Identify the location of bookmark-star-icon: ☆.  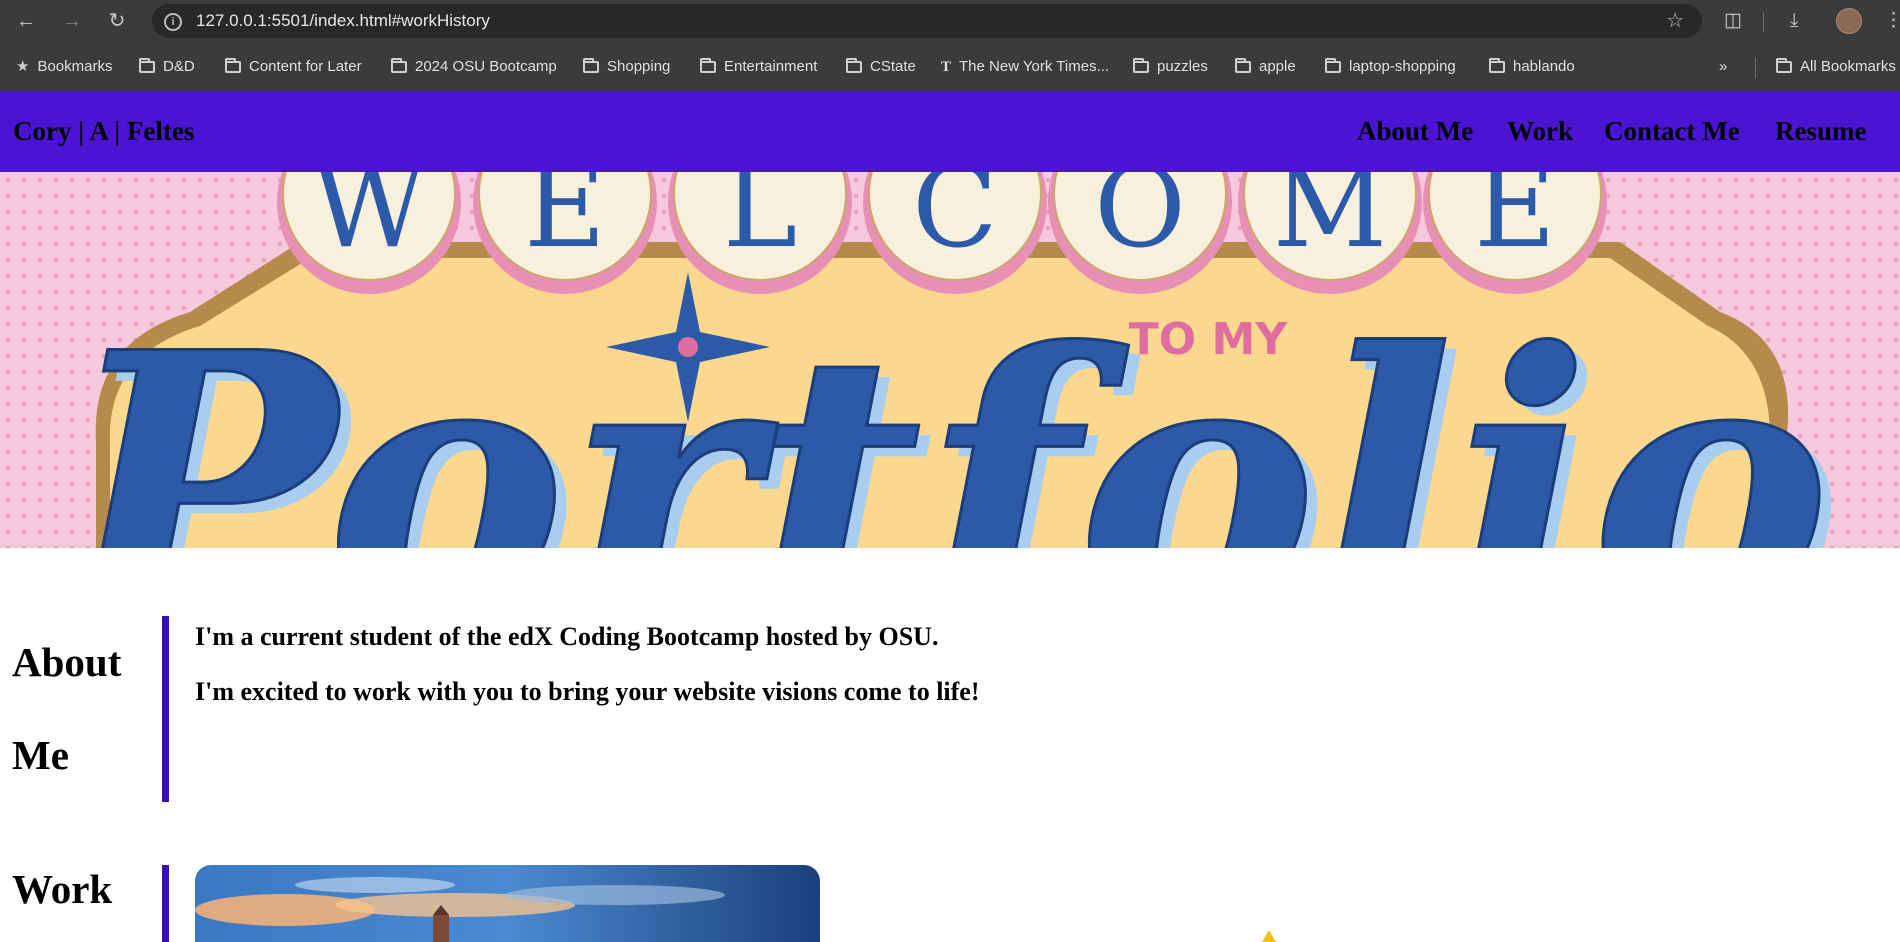
(1675, 21).